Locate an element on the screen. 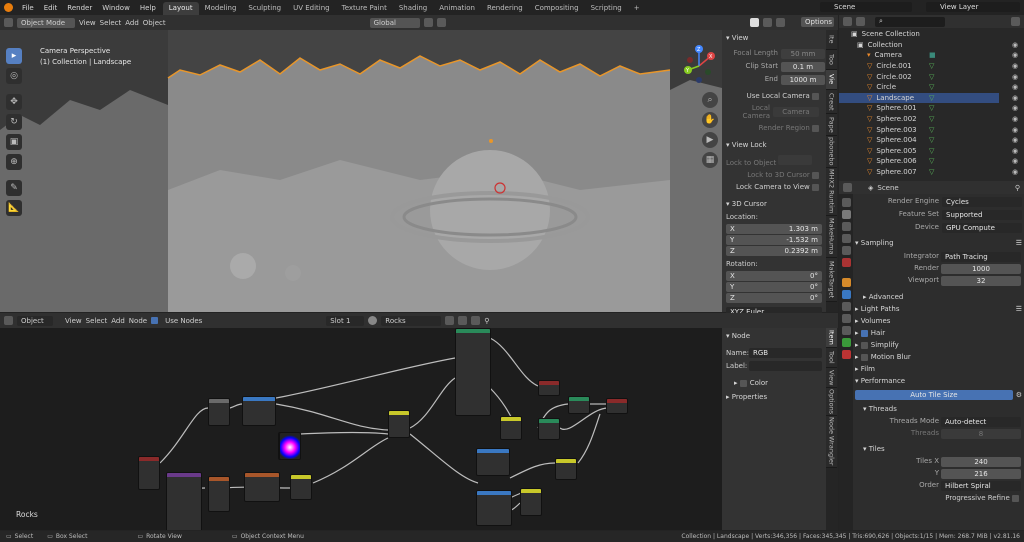 Image resolution: width=1024 pixels, height=542 pixels. film-section-header: ▸ Film is located at coordinates (938, 369).